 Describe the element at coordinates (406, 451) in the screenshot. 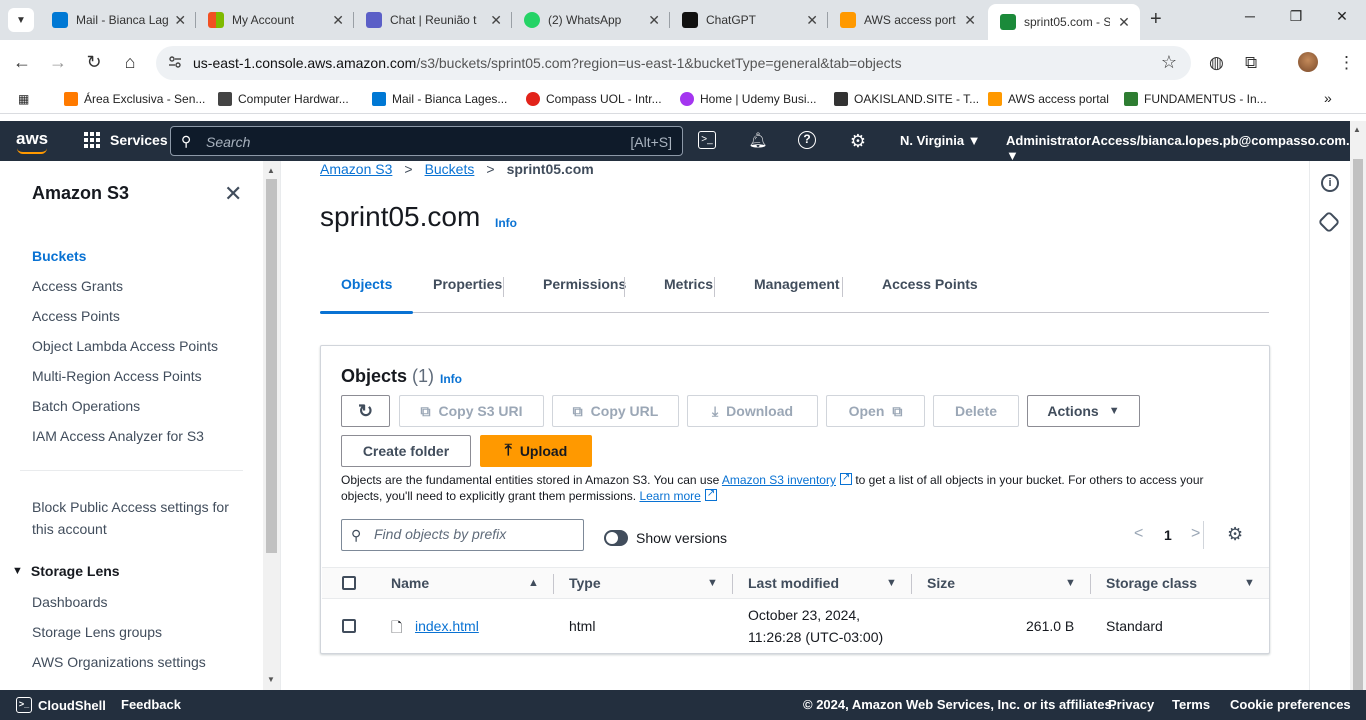

I see `create-folder-button: Create folder` at that location.